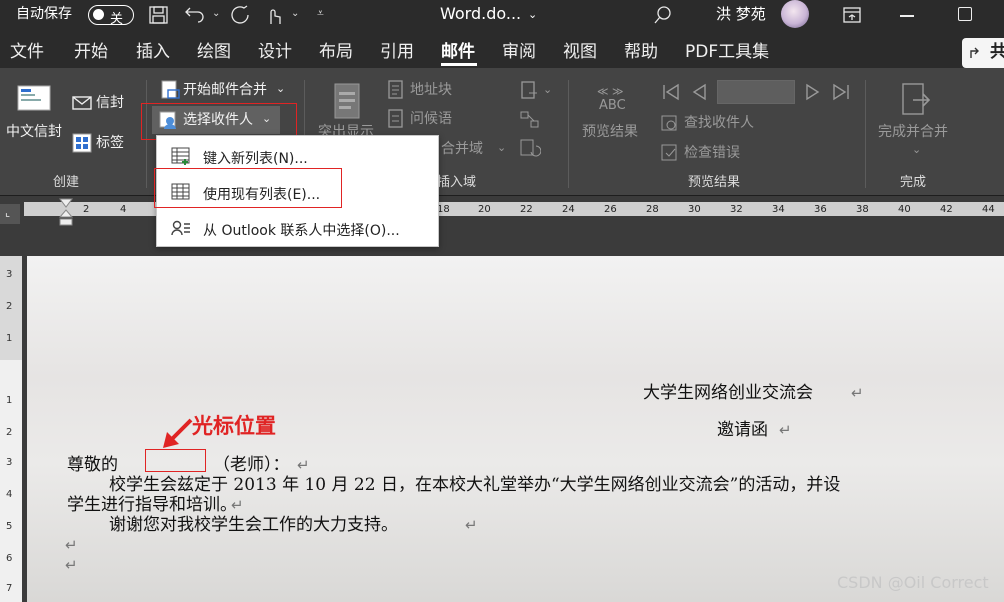 The width and height of the screenshot is (1004, 602). What do you see at coordinates (913, 182) in the screenshot?
I see `finish-group-label: 完成` at bounding box center [913, 182].